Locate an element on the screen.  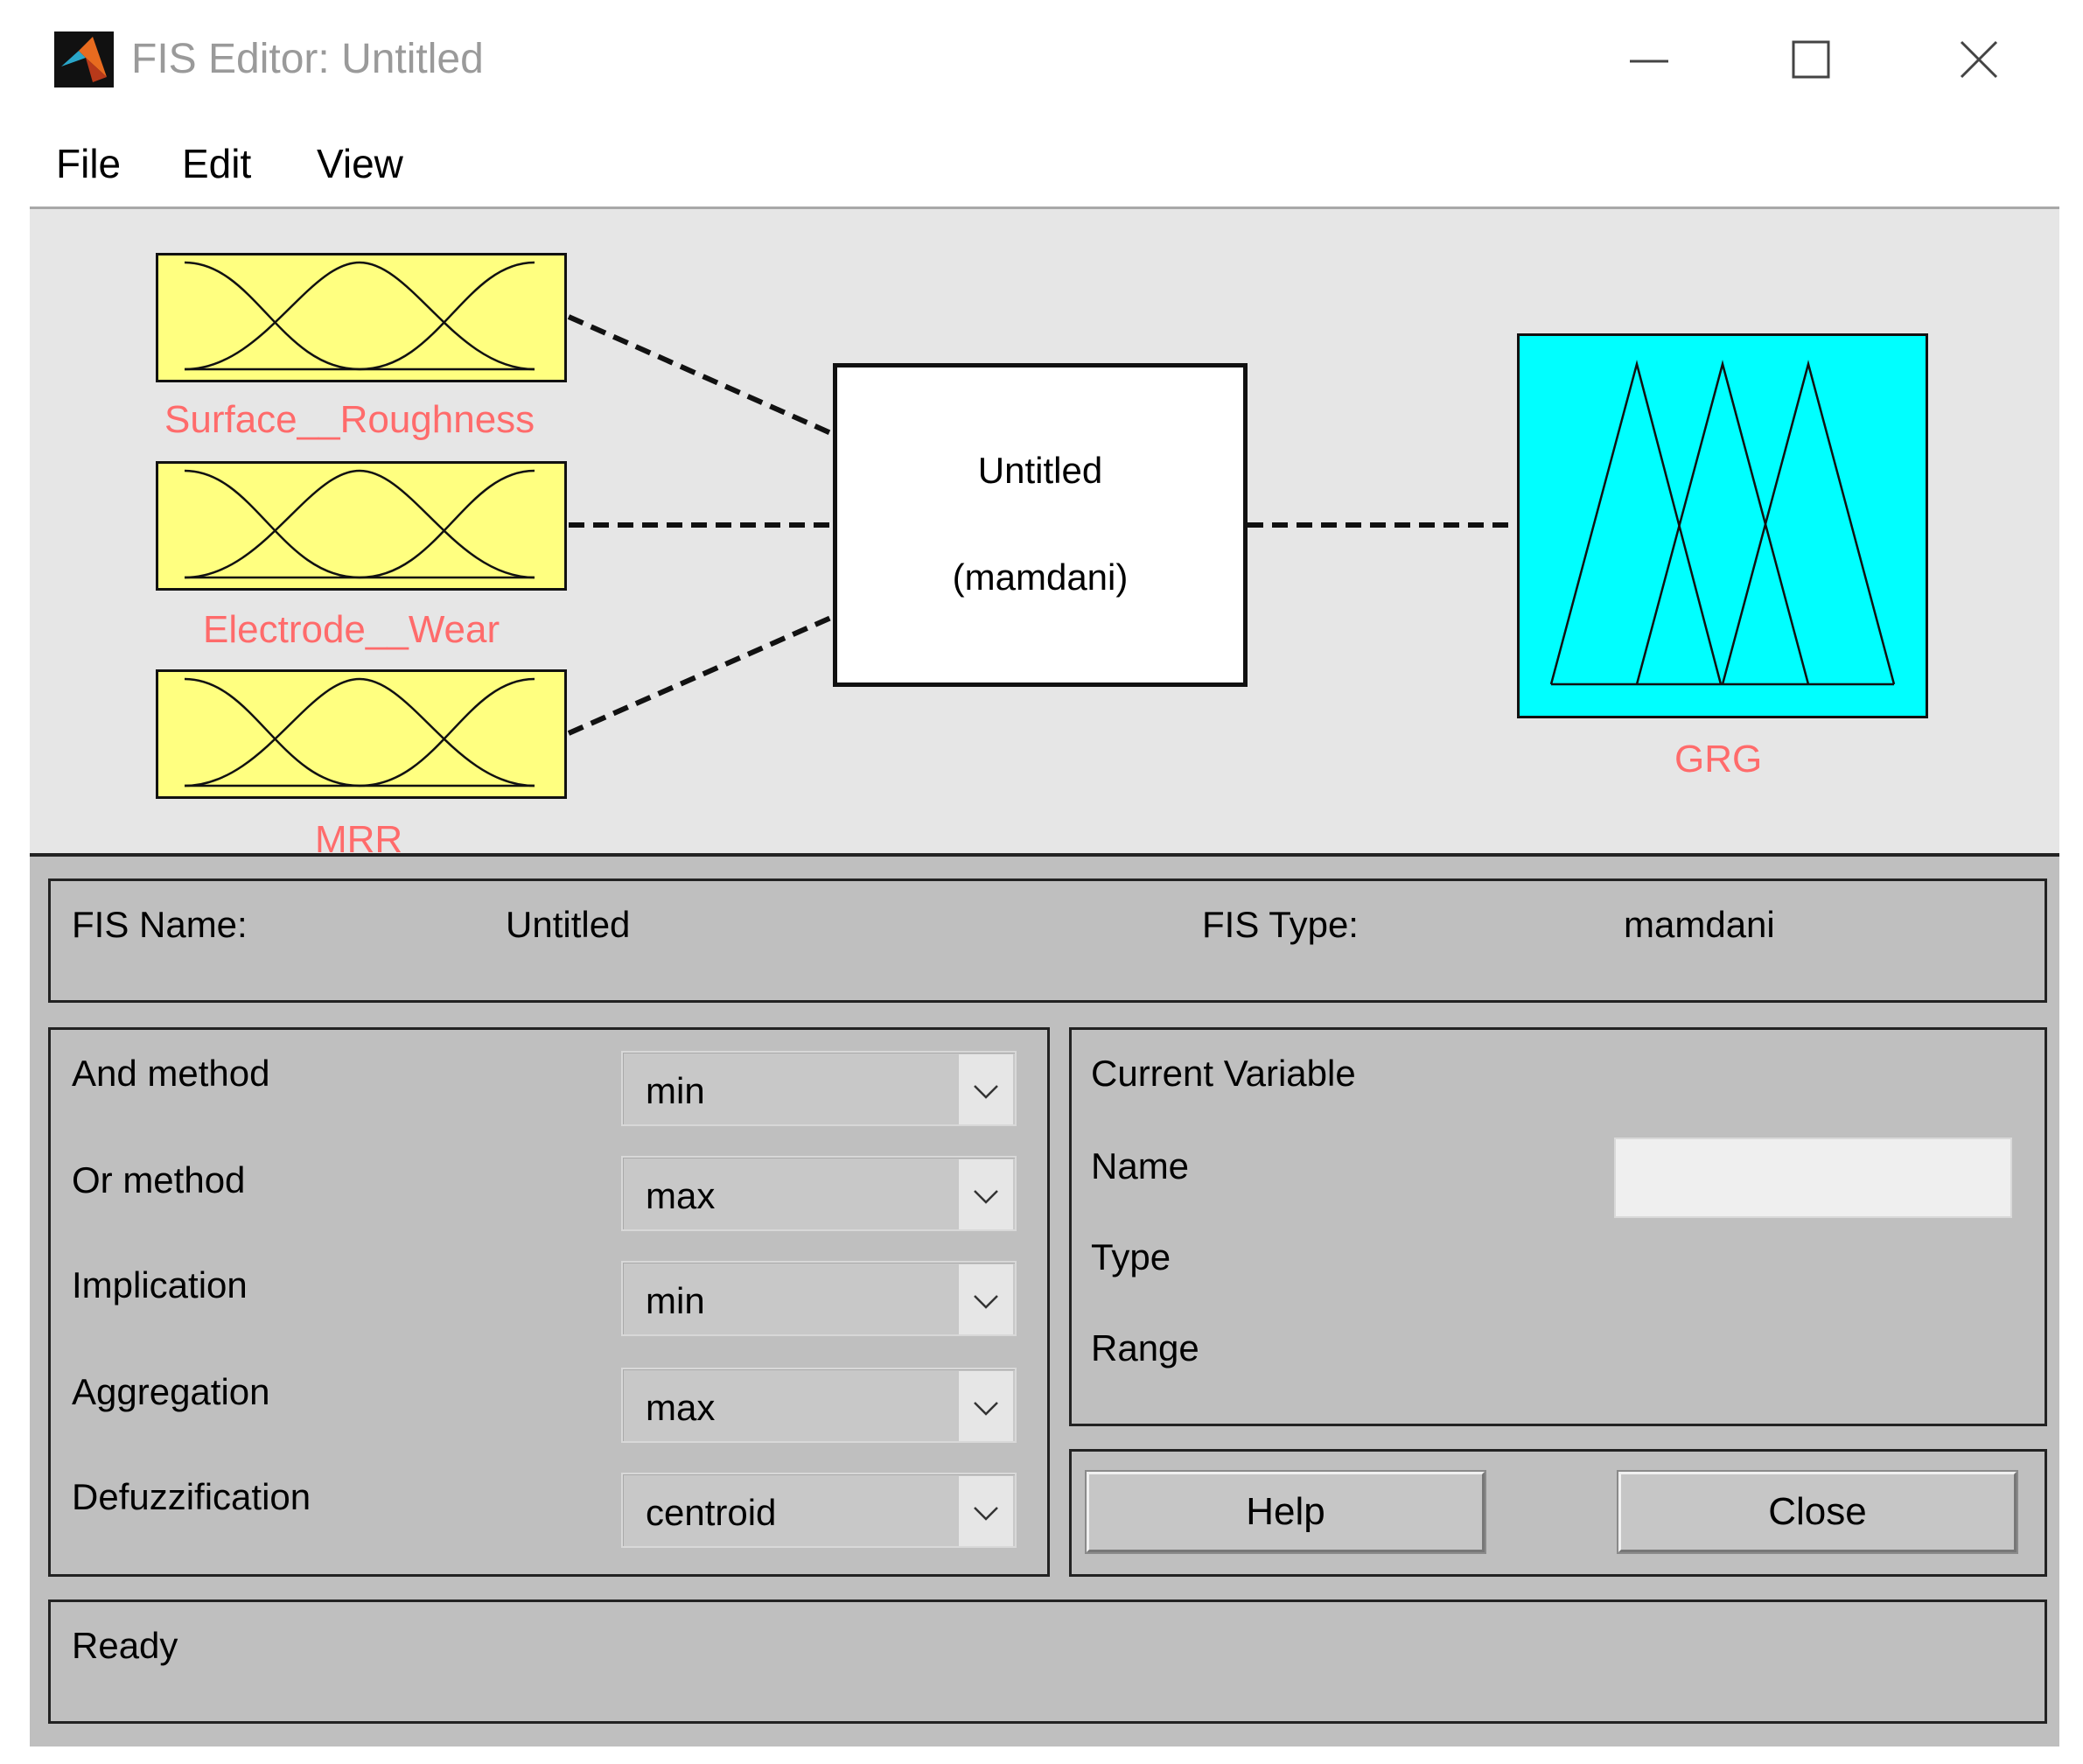
implication-label: Implication is located at coordinates (160, 1285).